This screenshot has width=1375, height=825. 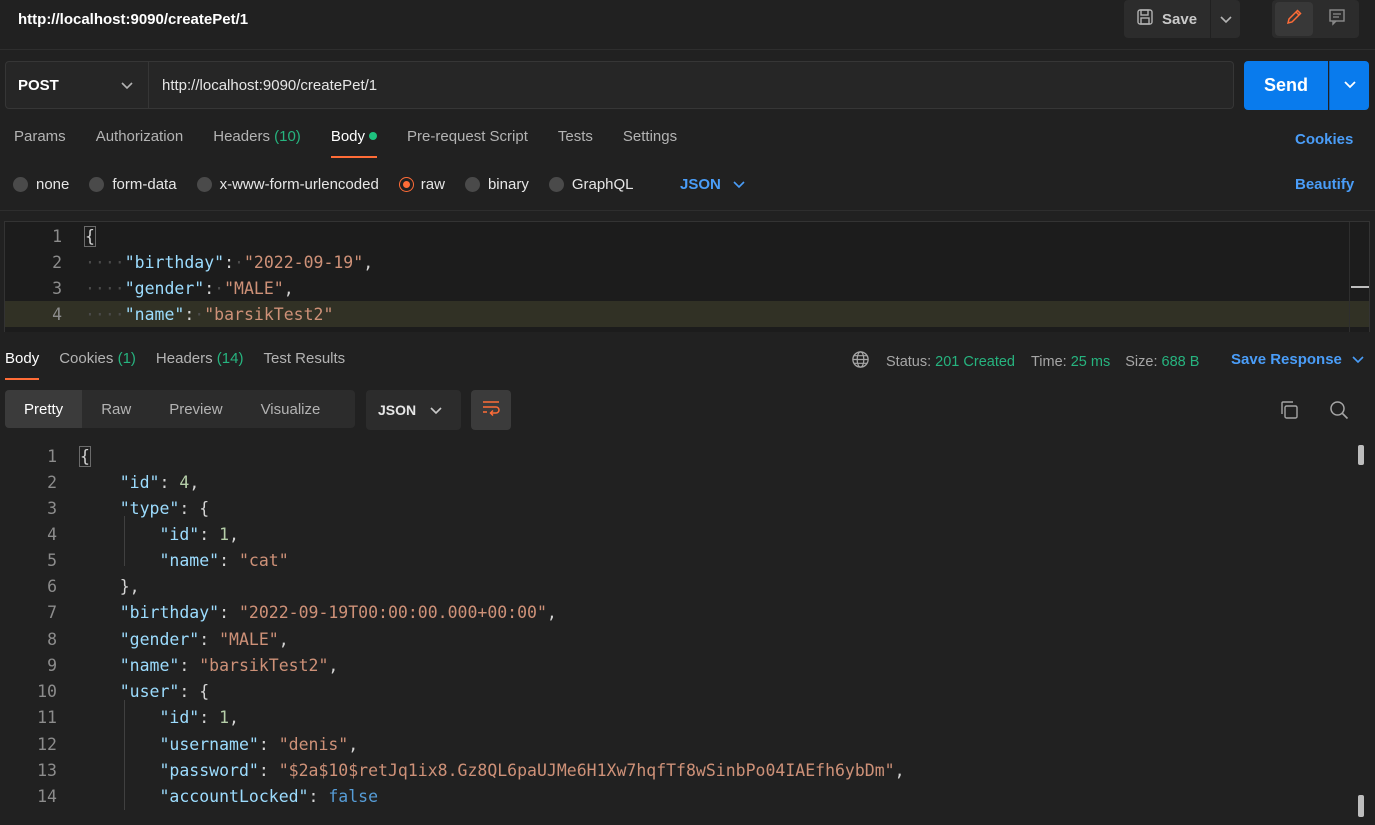 I want to click on send-options-button, so click(x=1349, y=85).